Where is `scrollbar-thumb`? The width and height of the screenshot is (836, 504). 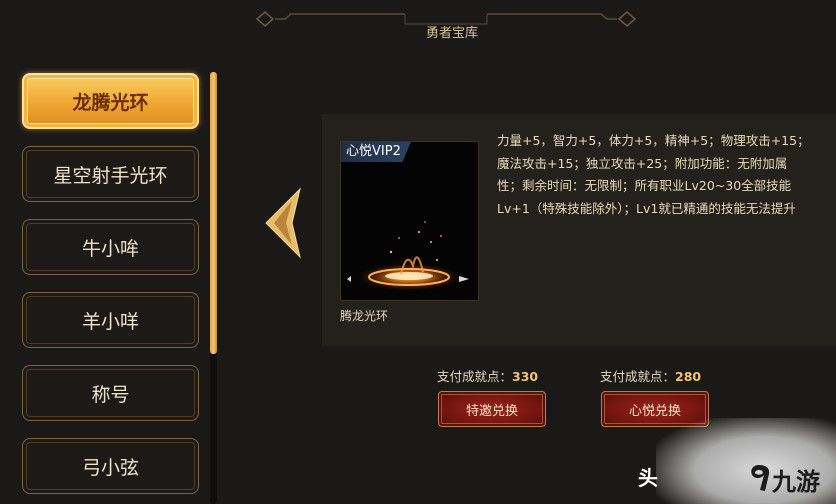
scrollbar-thumb is located at coordinates (213, 213).